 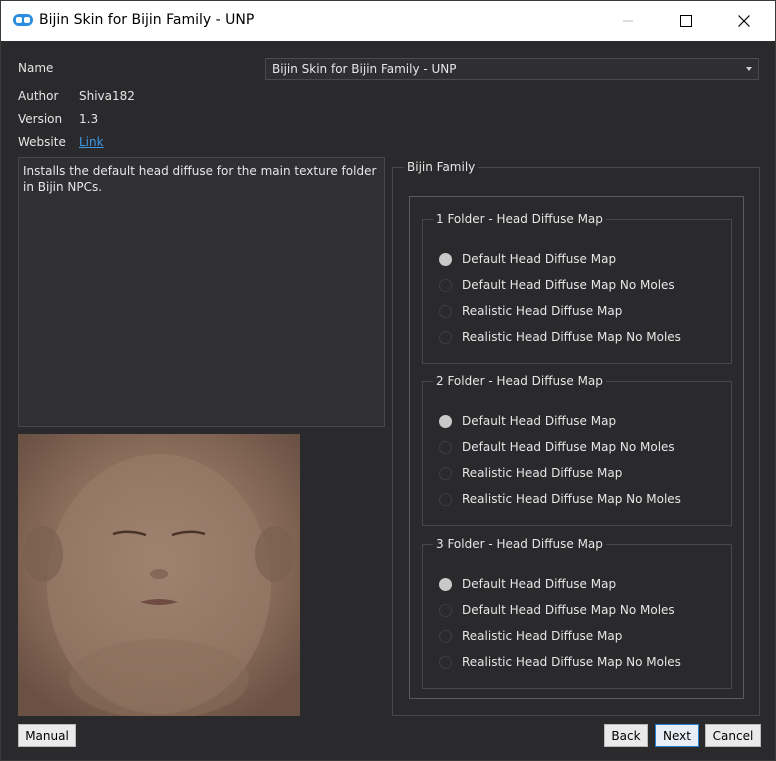 I want to click on maximize-icon, so click(x=686, y=21).